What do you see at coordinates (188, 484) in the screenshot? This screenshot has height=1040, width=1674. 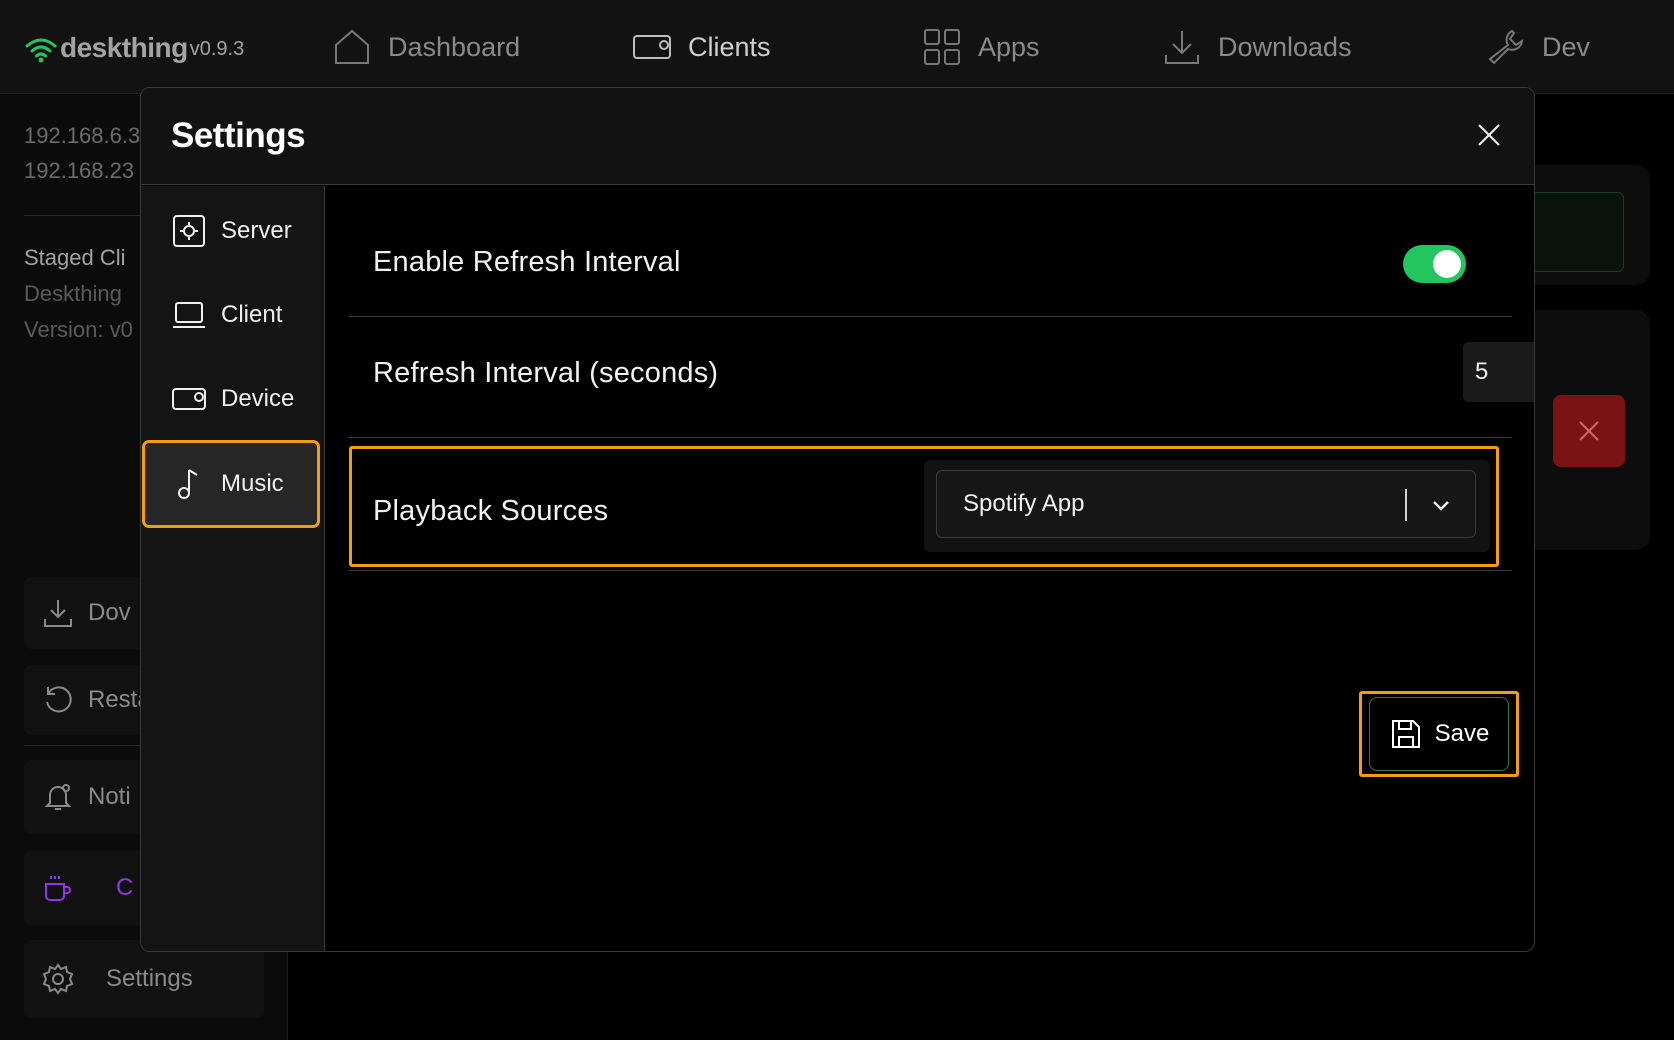 I see `music-note-icon` at bounding box center [188, 484].